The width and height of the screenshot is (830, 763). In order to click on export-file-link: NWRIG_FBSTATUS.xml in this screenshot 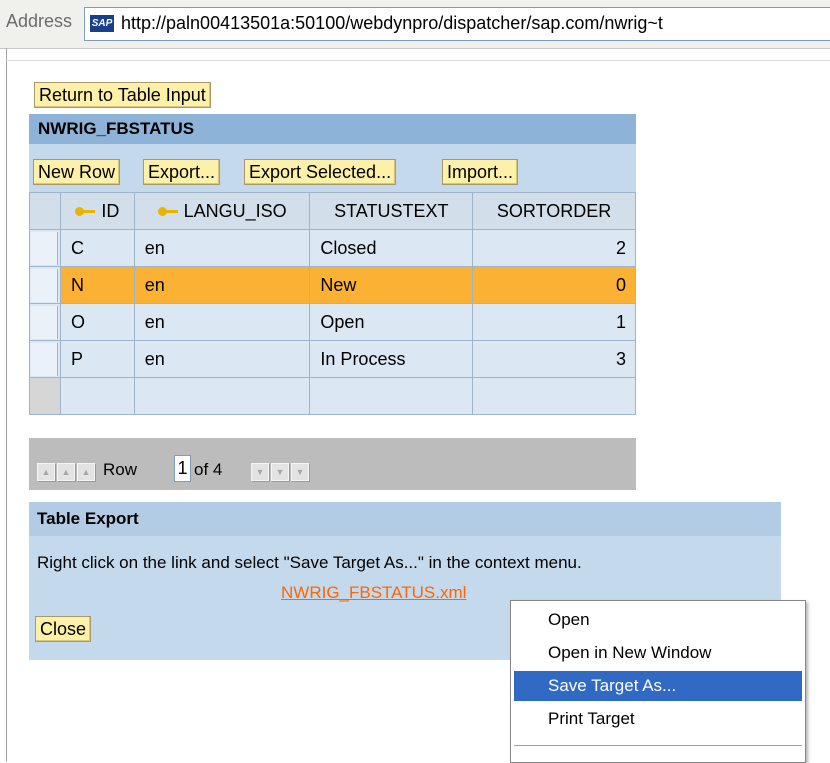, I will do `click(373, 593)`.